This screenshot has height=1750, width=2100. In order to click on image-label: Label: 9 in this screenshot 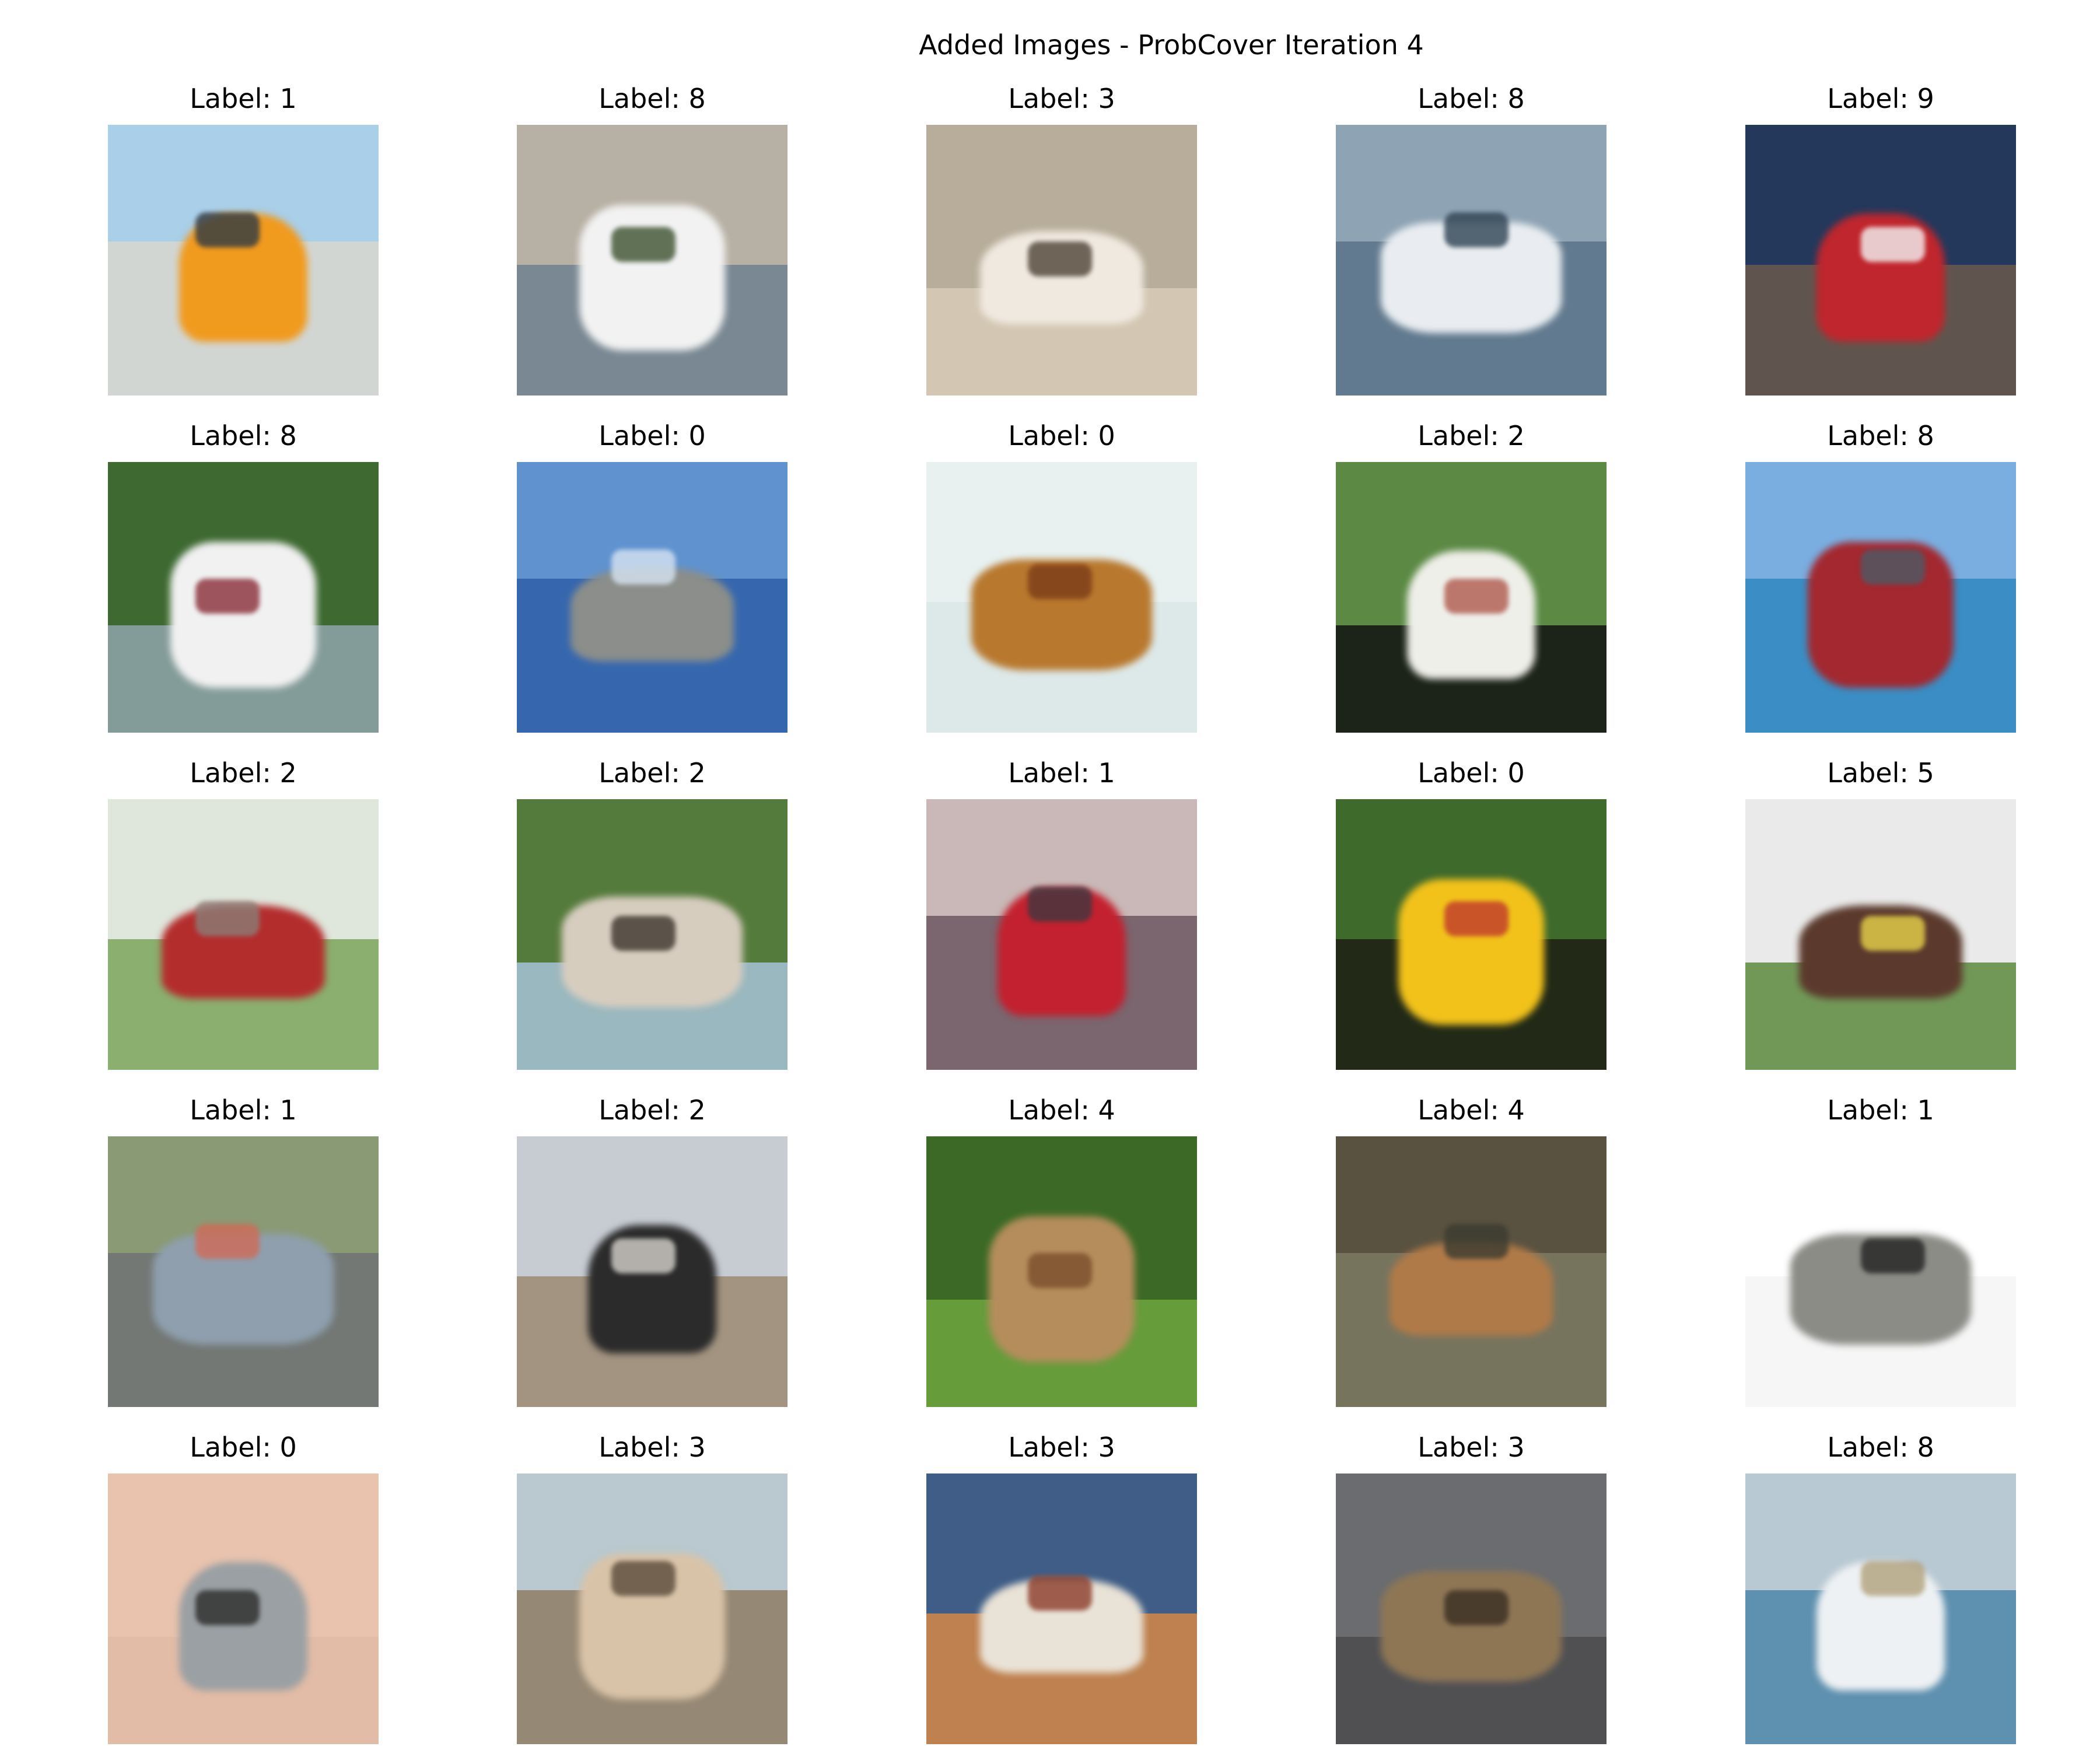, I will do `click(1880, 99)`.